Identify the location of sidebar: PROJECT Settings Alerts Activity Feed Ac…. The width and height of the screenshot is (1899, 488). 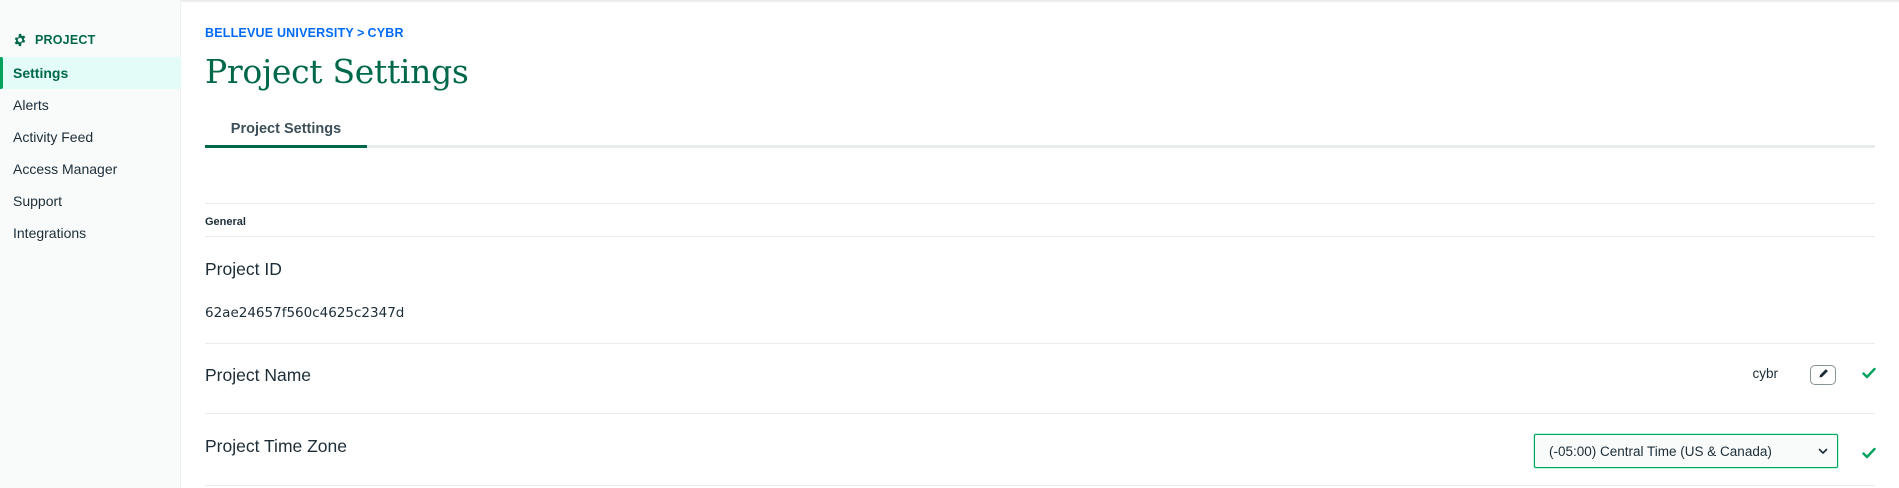
(90, 244).